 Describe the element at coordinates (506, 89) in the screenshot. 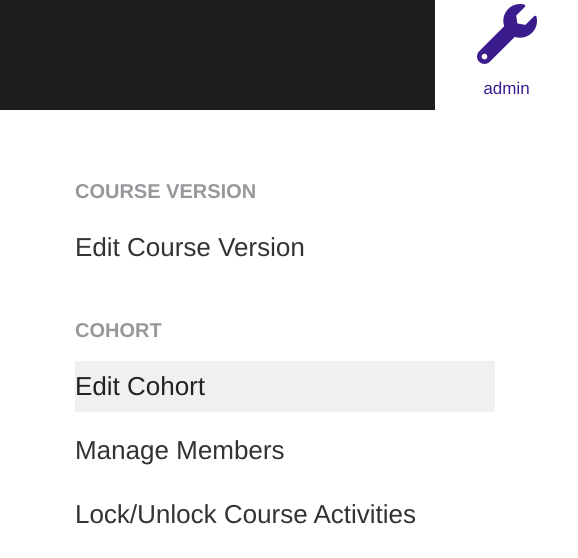

I see `user-link: admin` at that location.